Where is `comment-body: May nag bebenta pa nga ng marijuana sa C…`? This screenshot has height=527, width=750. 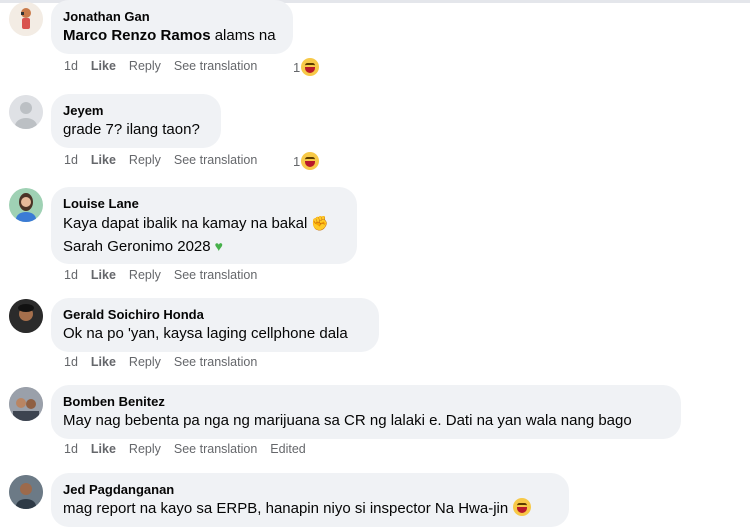 comment-body: May nag bebenta pa nga ng marijuana sa C… is located at coordinates (347, 420).